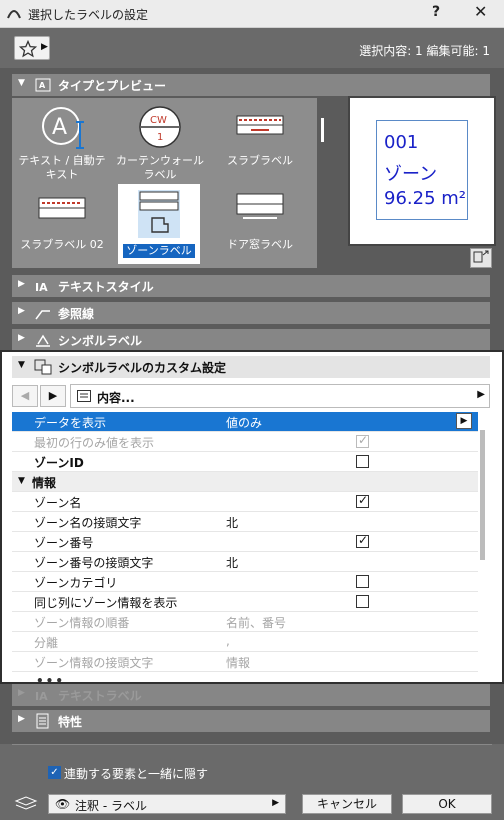 This screenshot has width=504, height=820. What do you see at coordinates (245, 482) in the screenshot?
I see `table-group-row: ▼ 情報` at bounding box center [245, 482].